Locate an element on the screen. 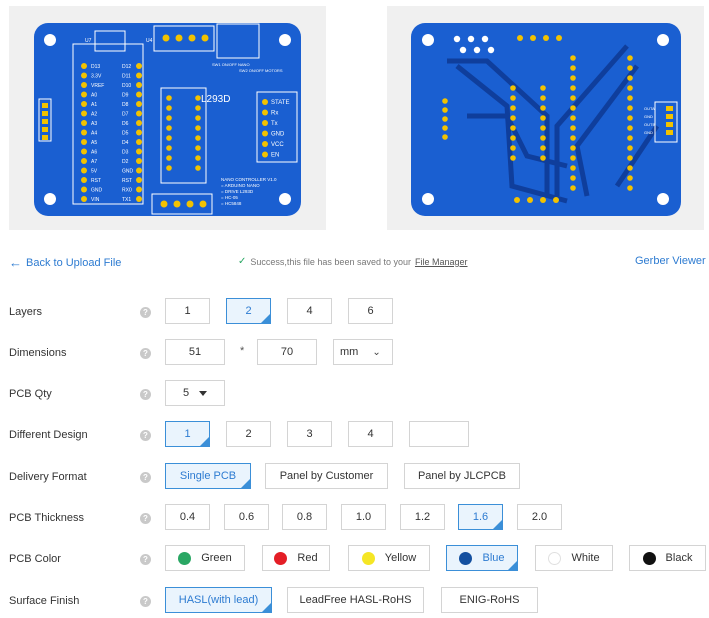 Image resolution: width=709 pixels, height=618 pixels. option-label: 6 is located at coordinates (370, 311).